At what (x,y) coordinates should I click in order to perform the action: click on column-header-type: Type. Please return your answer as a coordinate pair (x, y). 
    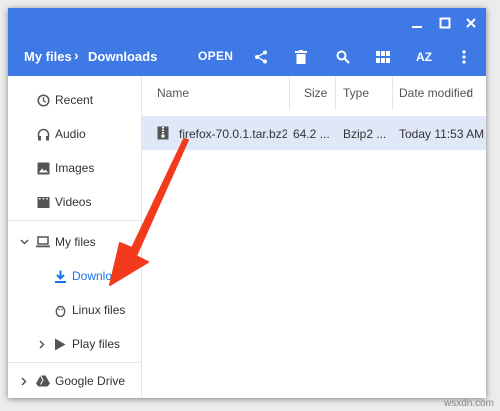
    Looking at the image, I should click on (356, 93).